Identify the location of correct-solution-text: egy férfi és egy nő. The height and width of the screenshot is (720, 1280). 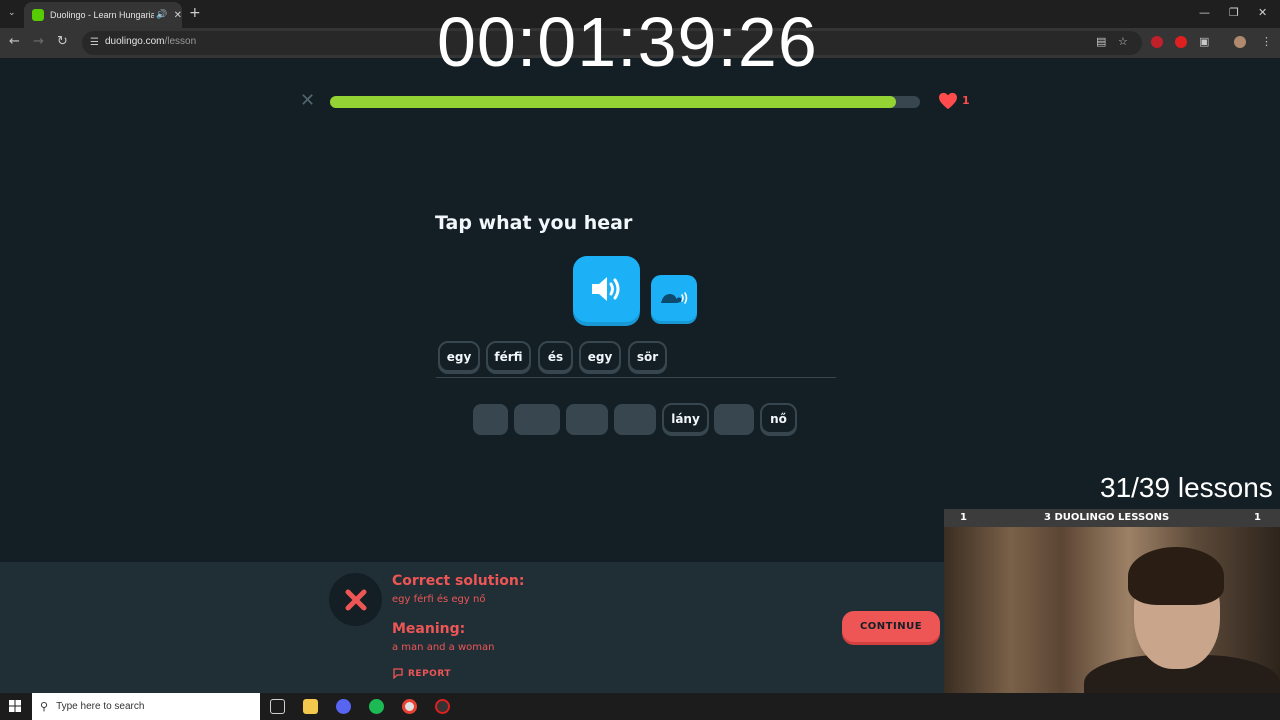
(439, 599).